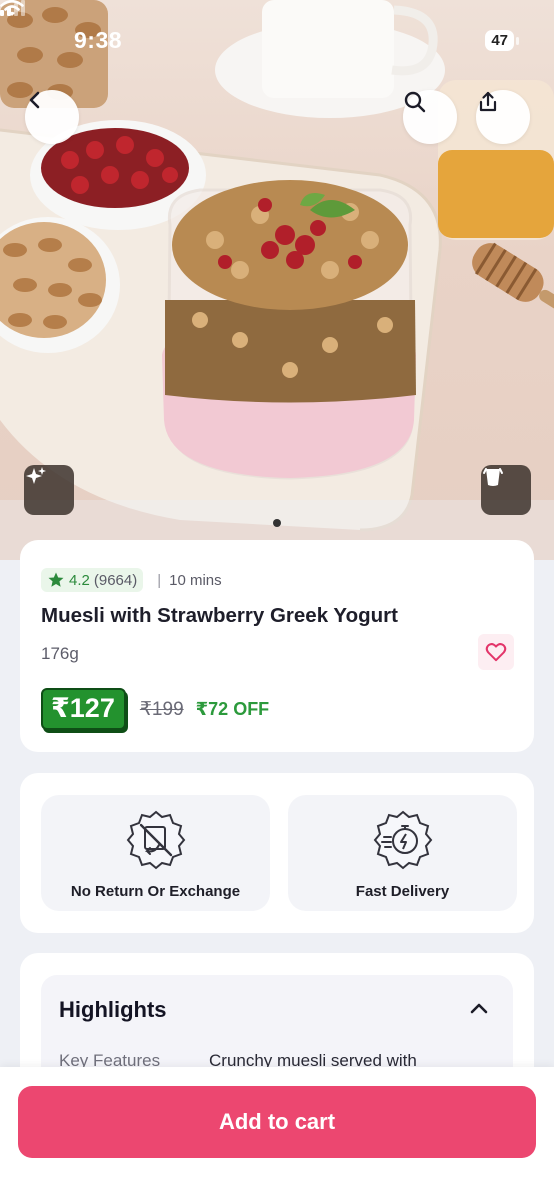 Image resolution: width=554 pixels, height=1200 pixels. I want to click on no-return-policy: No Return Or Exchange, so click(155, 853).